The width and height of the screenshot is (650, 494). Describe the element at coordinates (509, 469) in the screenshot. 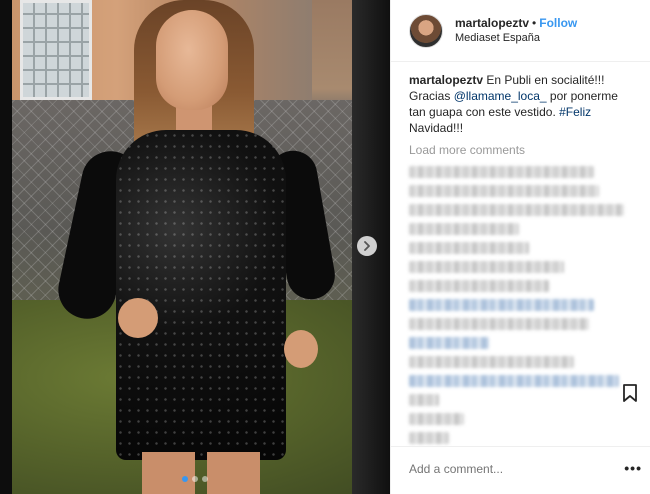

I see `add-comment-input` at that location.